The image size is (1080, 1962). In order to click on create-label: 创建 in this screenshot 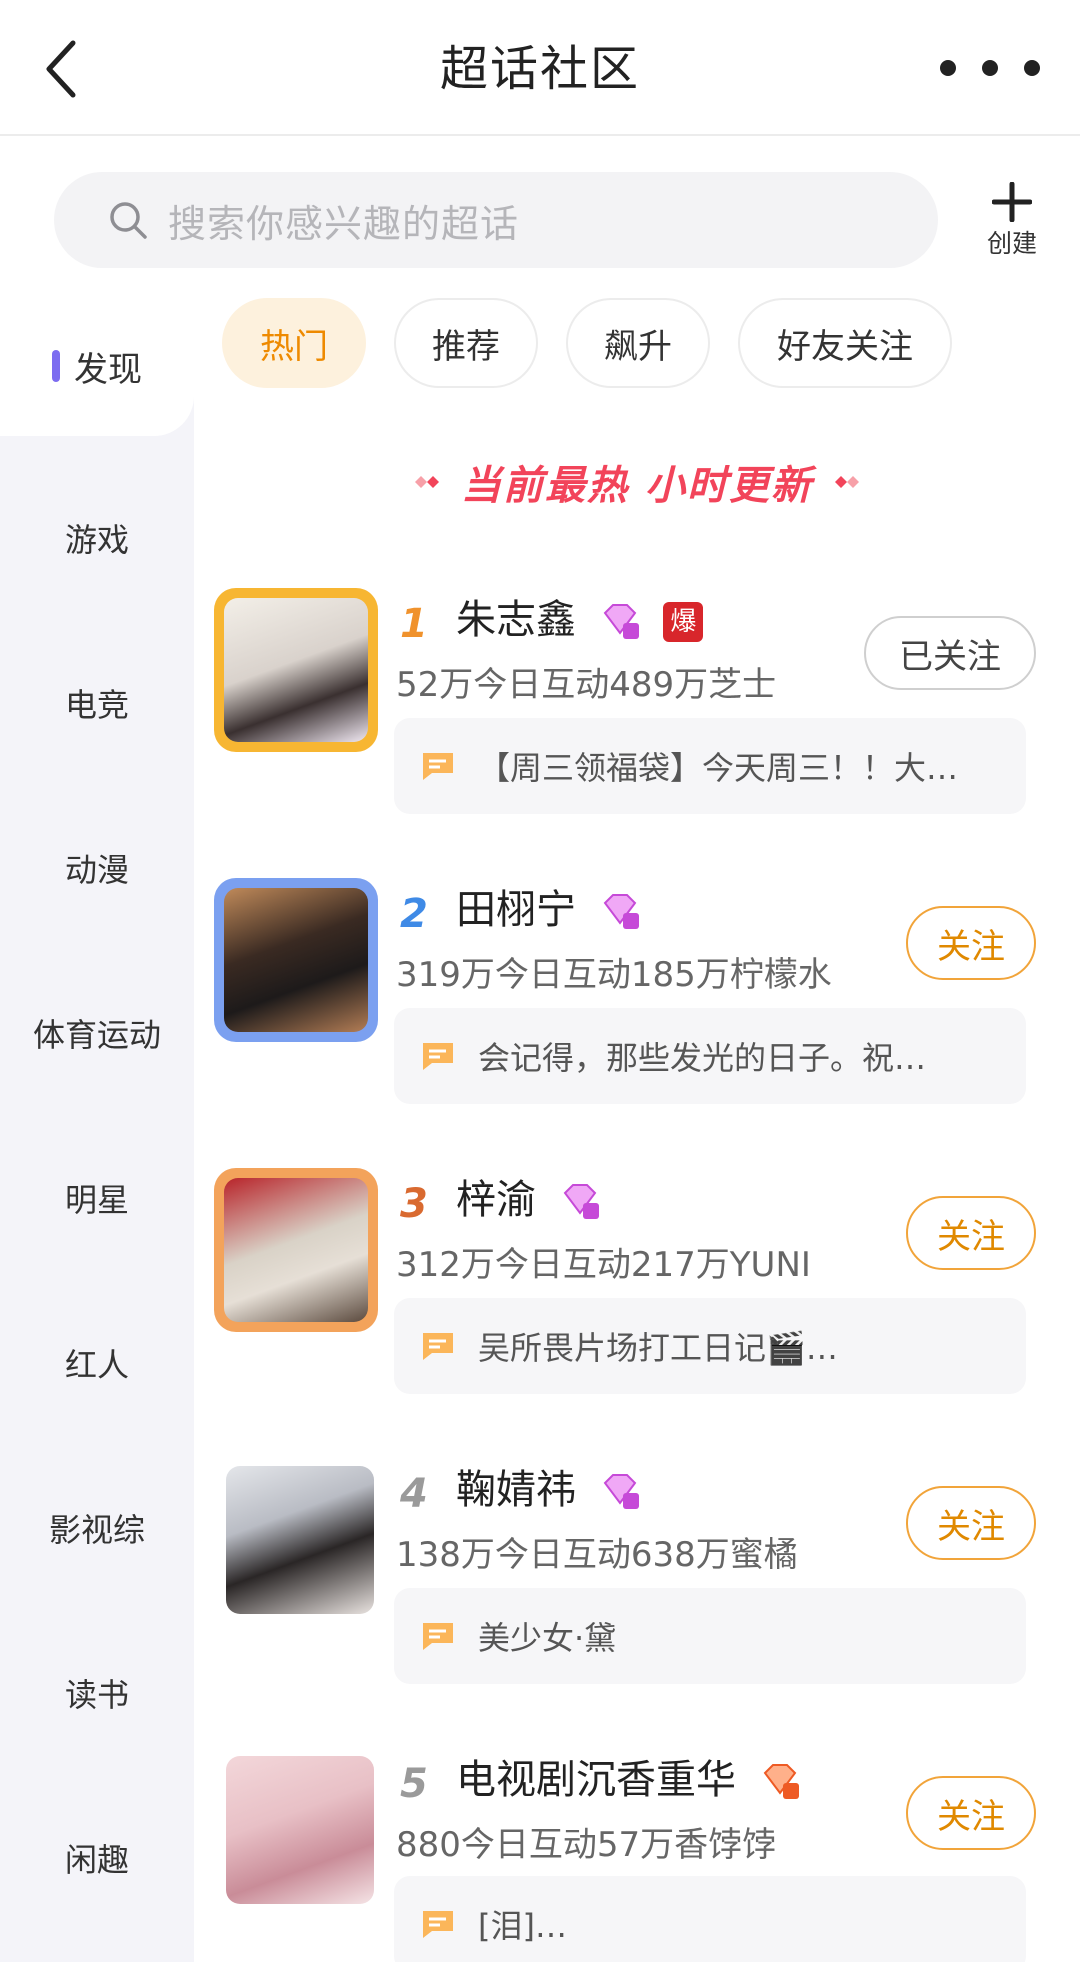, I will do `click(1011, 243)`.